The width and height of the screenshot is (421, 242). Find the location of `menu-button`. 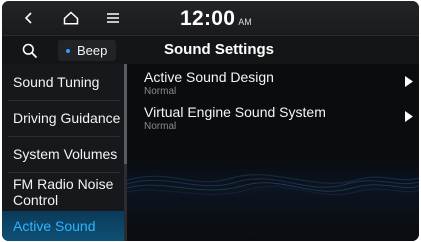

menu-button is located at coordinates (113, 18).